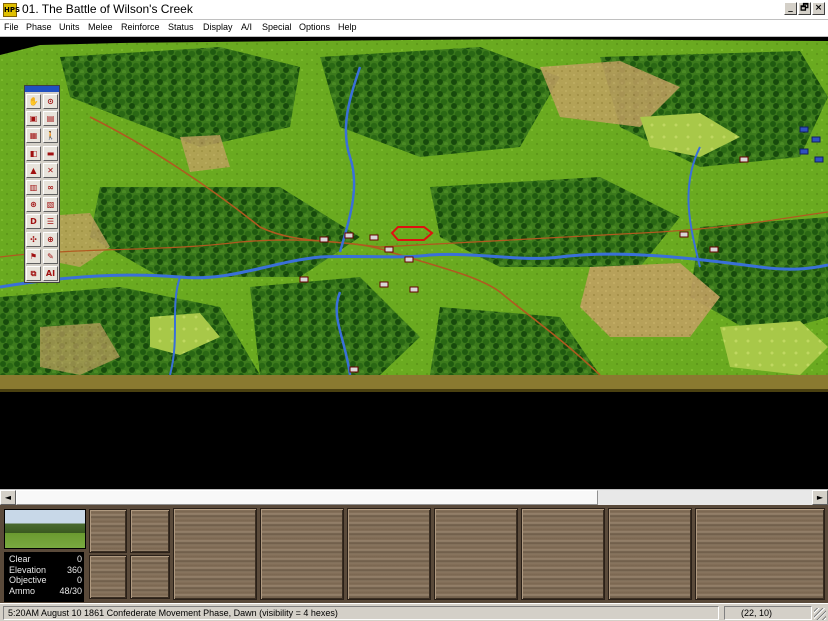 The height and width of the screenshot is (621, 828). I want to click on hierarchy-icon: ▲, so click(33, 170).